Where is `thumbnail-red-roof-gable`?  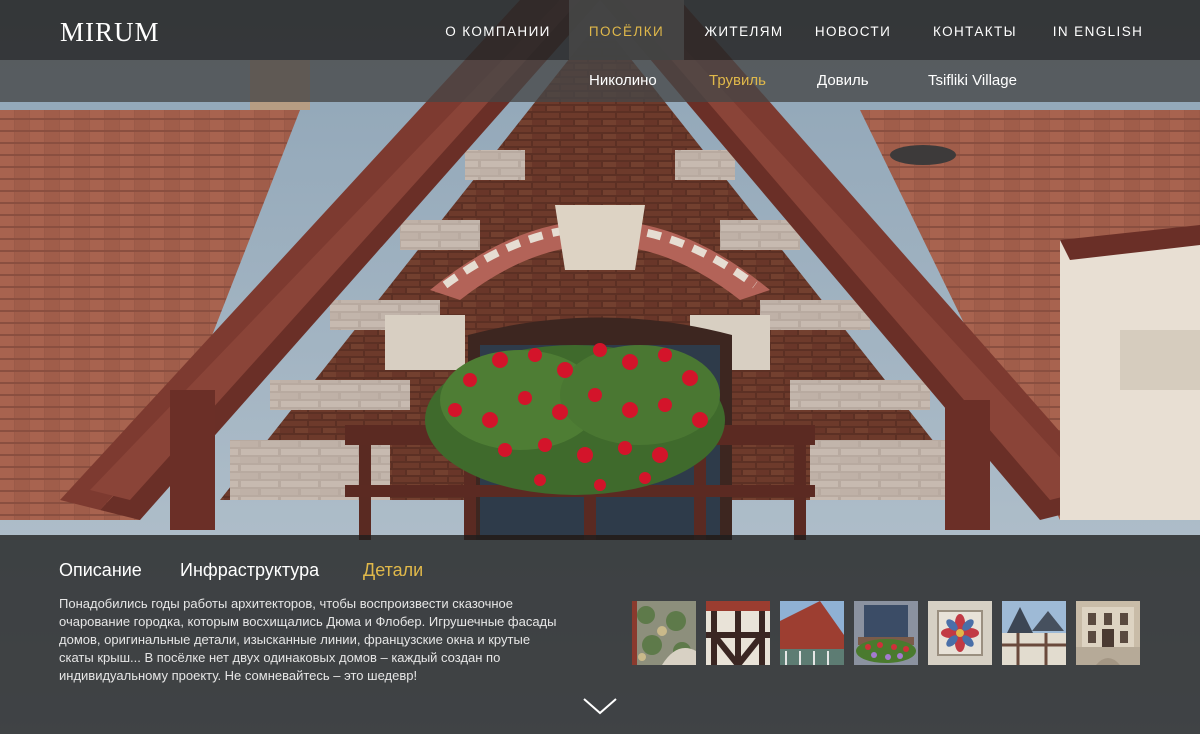 thumbnail-red-roof-gable is located at coordinates (812, 633).